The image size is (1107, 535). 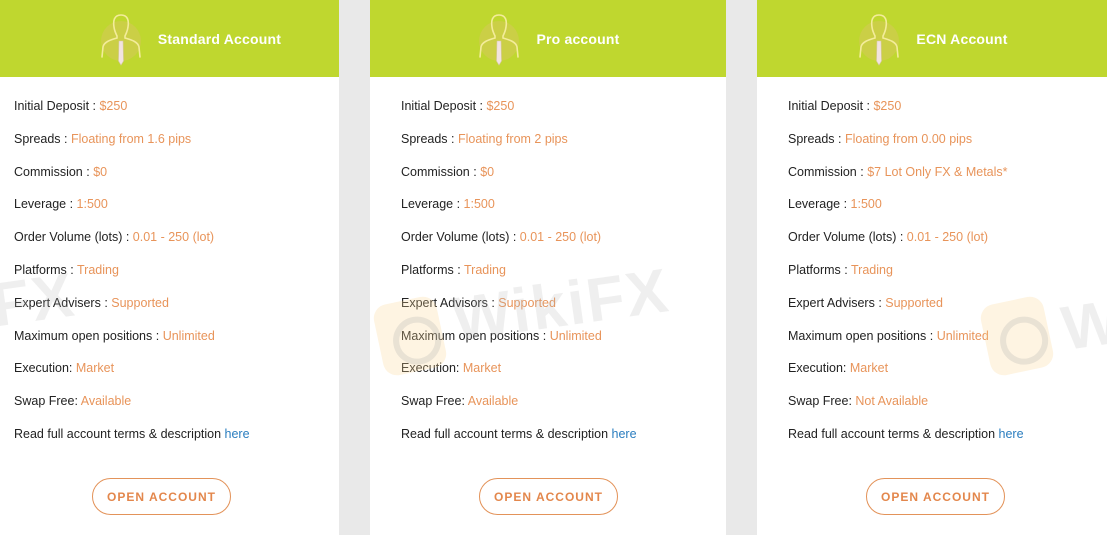 What do you see at coordinates (563, 312) in the screenshot?
I see `spec-row: Expert Advisors : Supported` at bounding box center [563, 312].